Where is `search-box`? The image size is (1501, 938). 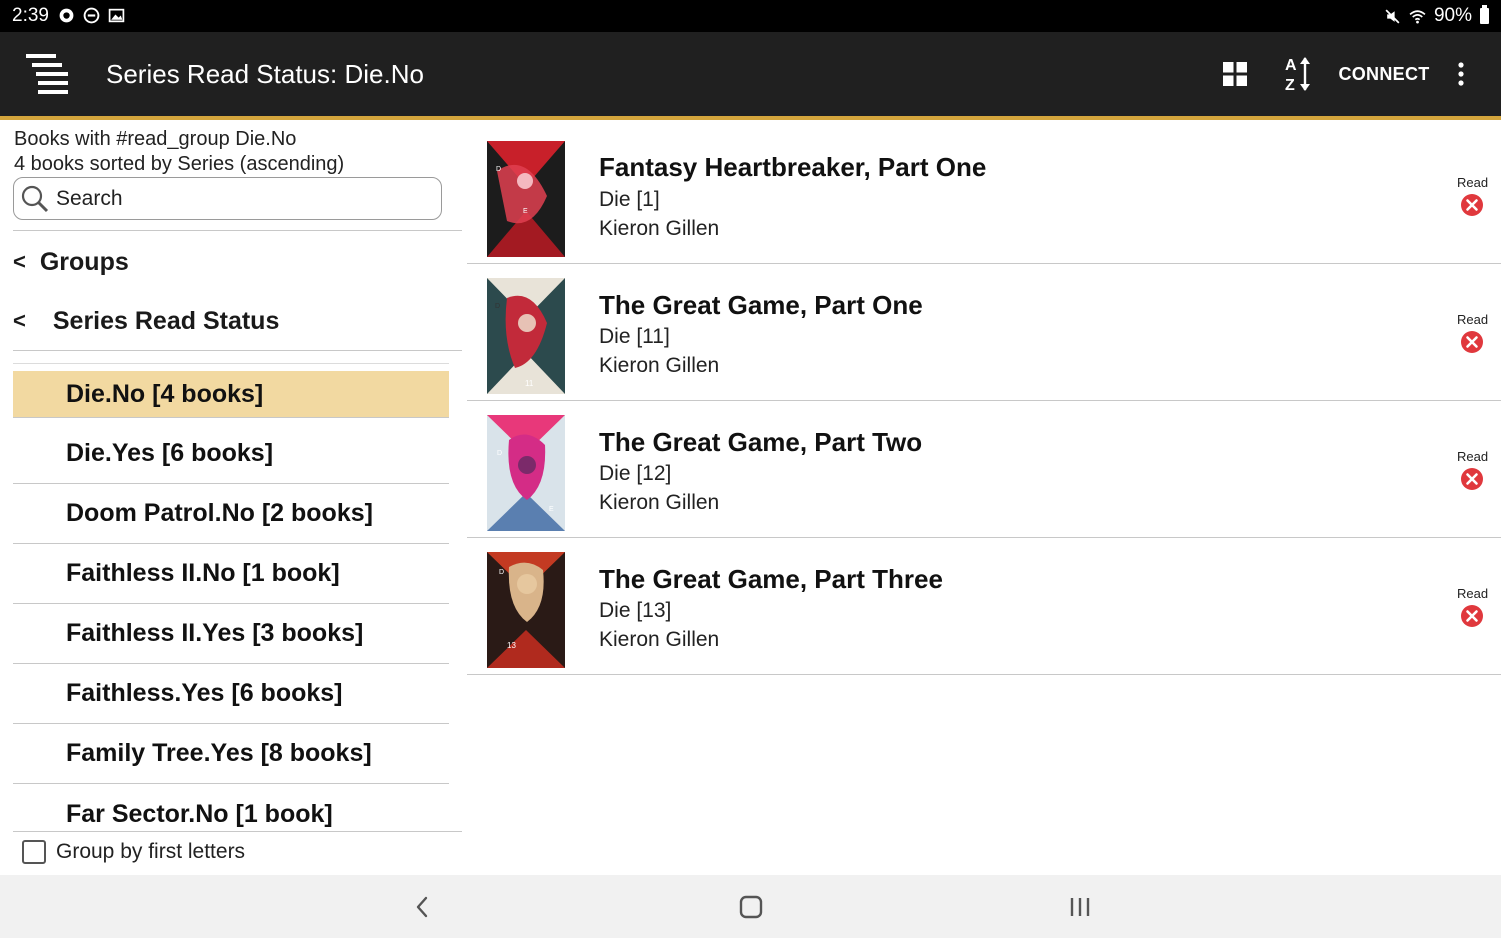
search-box is located at coordinates (227, 198).